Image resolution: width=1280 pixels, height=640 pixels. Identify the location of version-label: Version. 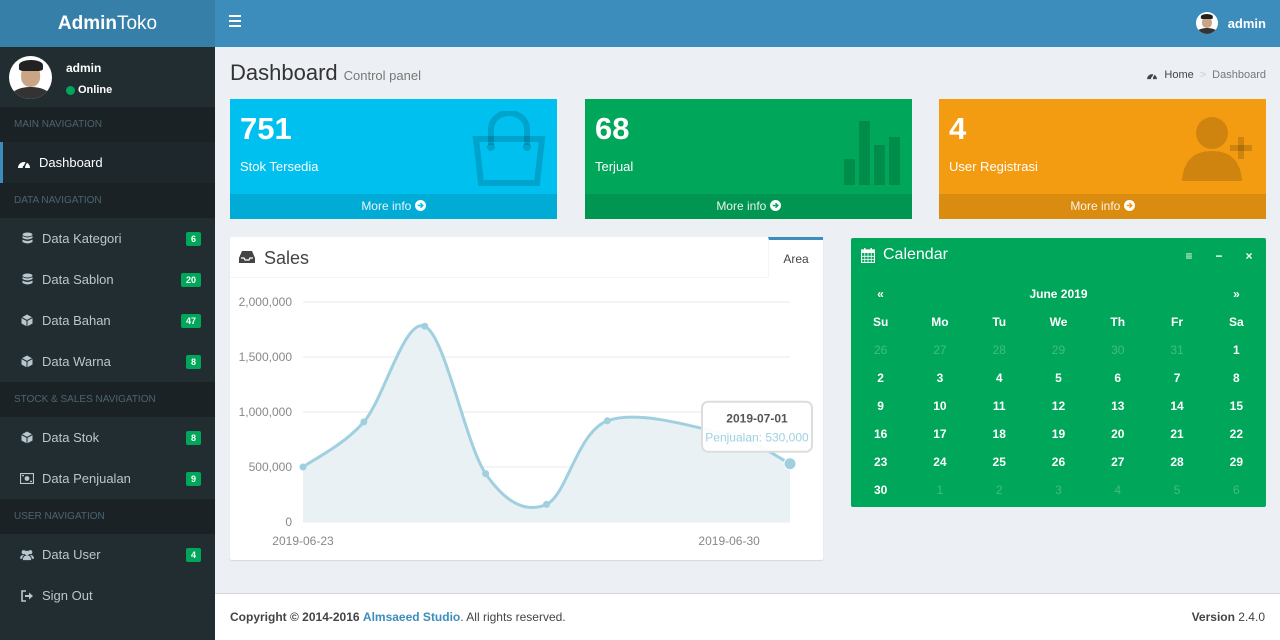
(1213, 617).